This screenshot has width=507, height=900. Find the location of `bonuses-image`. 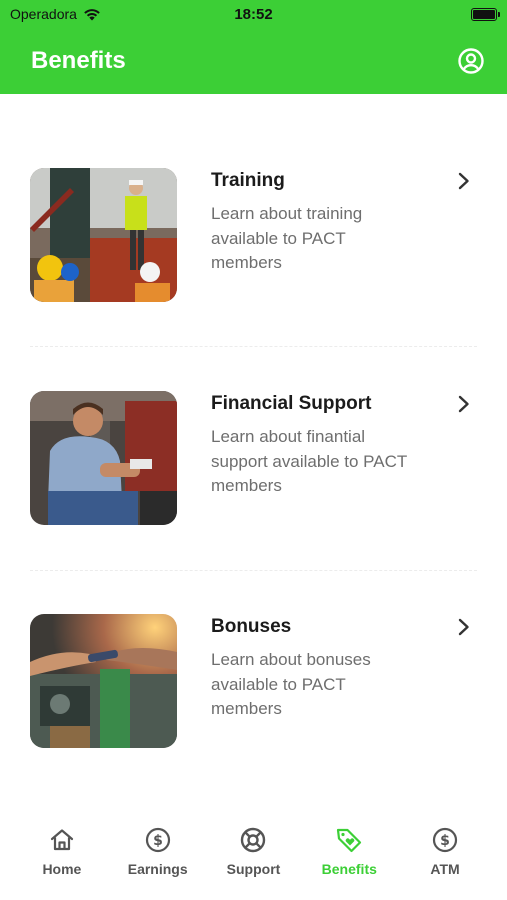

bonuses-image is located at coordinates (103, 681).